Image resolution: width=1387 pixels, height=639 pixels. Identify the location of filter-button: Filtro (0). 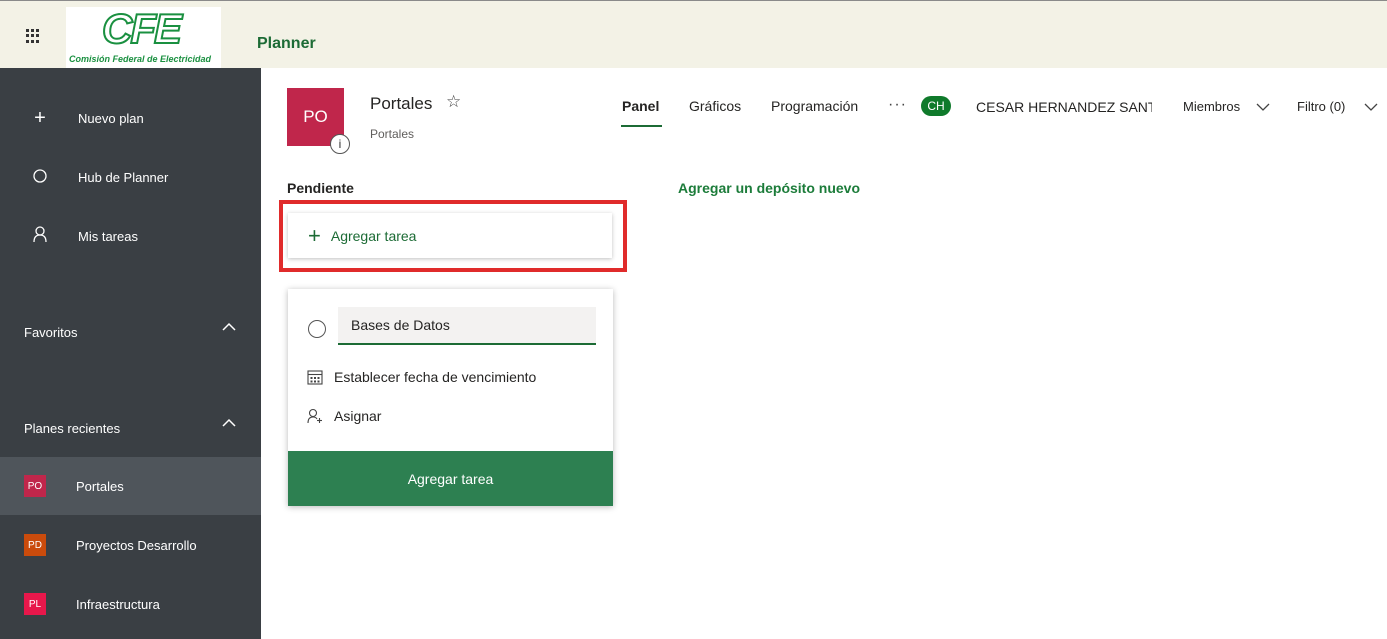
(1321, 106).